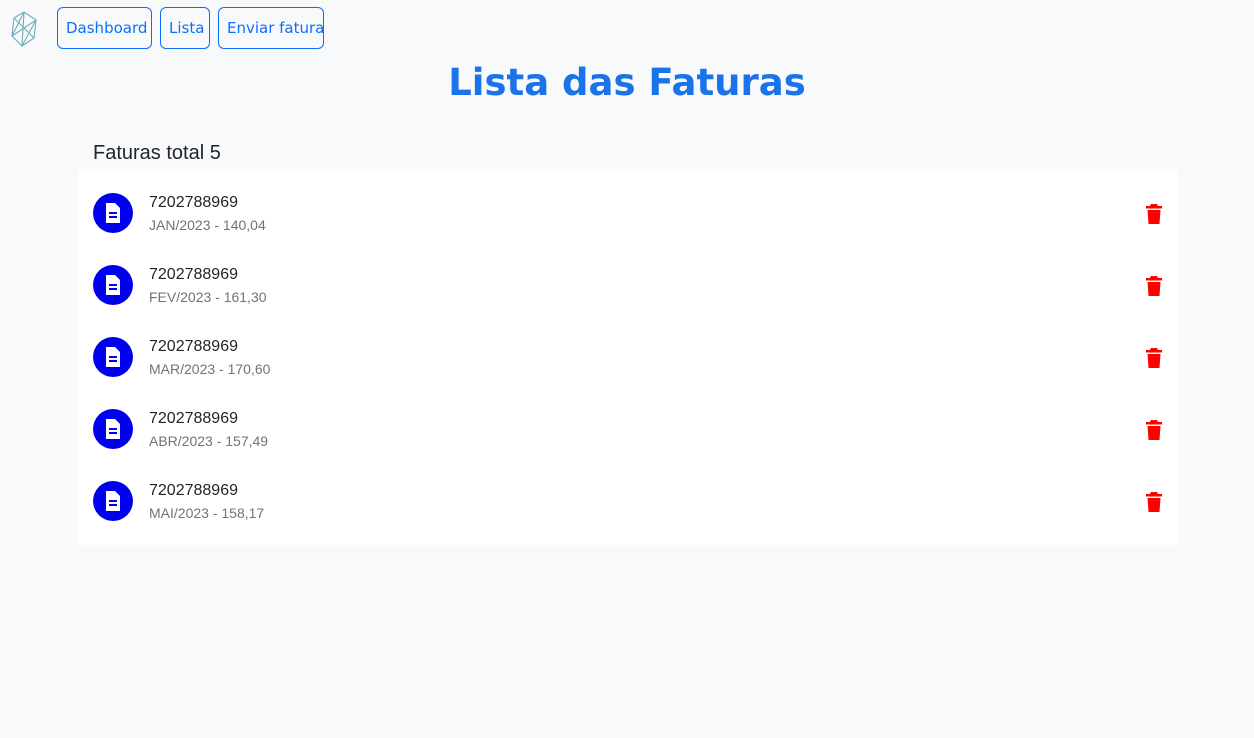 The image size is (1254, 738). Describe the element at coordinates (208, 297) in the screenshot. I see `invoice-detail: FEV/2023 - 161,30` at that location.